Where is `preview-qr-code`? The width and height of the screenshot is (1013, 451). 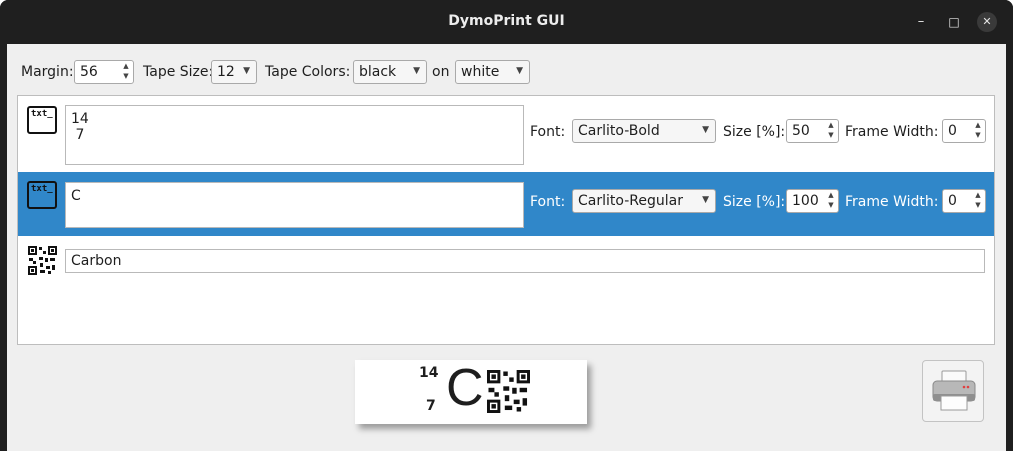 preview-qr-code is located at coordinates (508, 391).